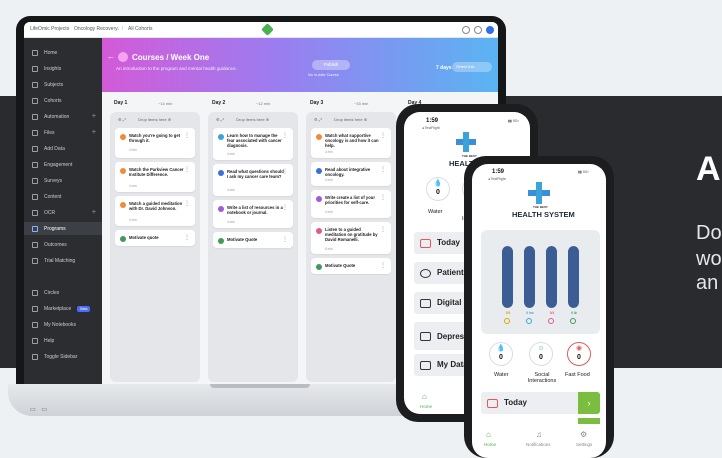 This screenshot has height=458, width=722. I want to click on menu-label: Patient, so click(450, 272).